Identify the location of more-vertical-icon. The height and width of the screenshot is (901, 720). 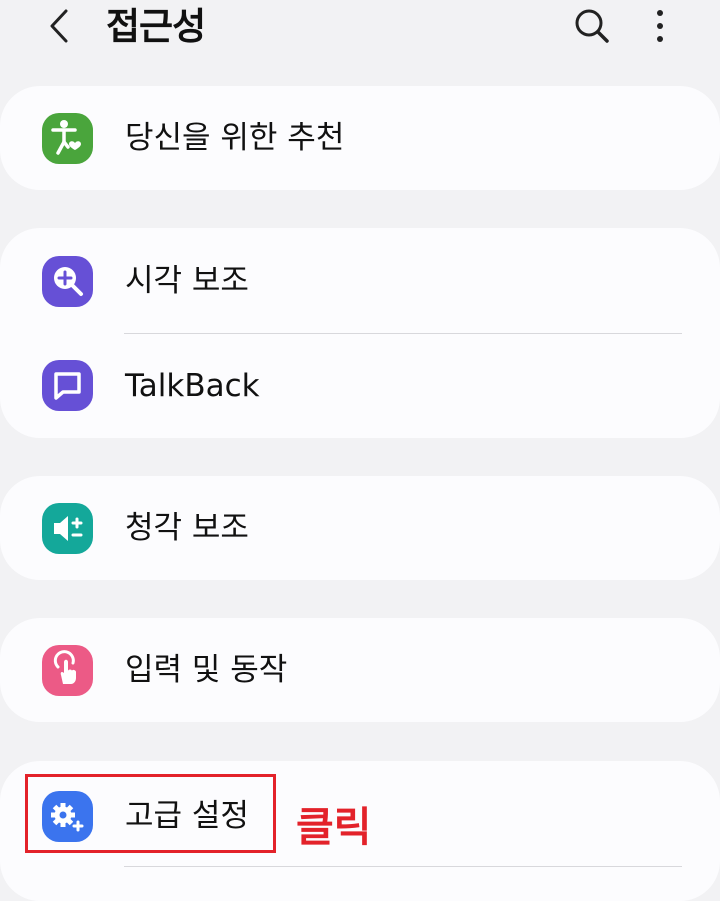
(660, 26).